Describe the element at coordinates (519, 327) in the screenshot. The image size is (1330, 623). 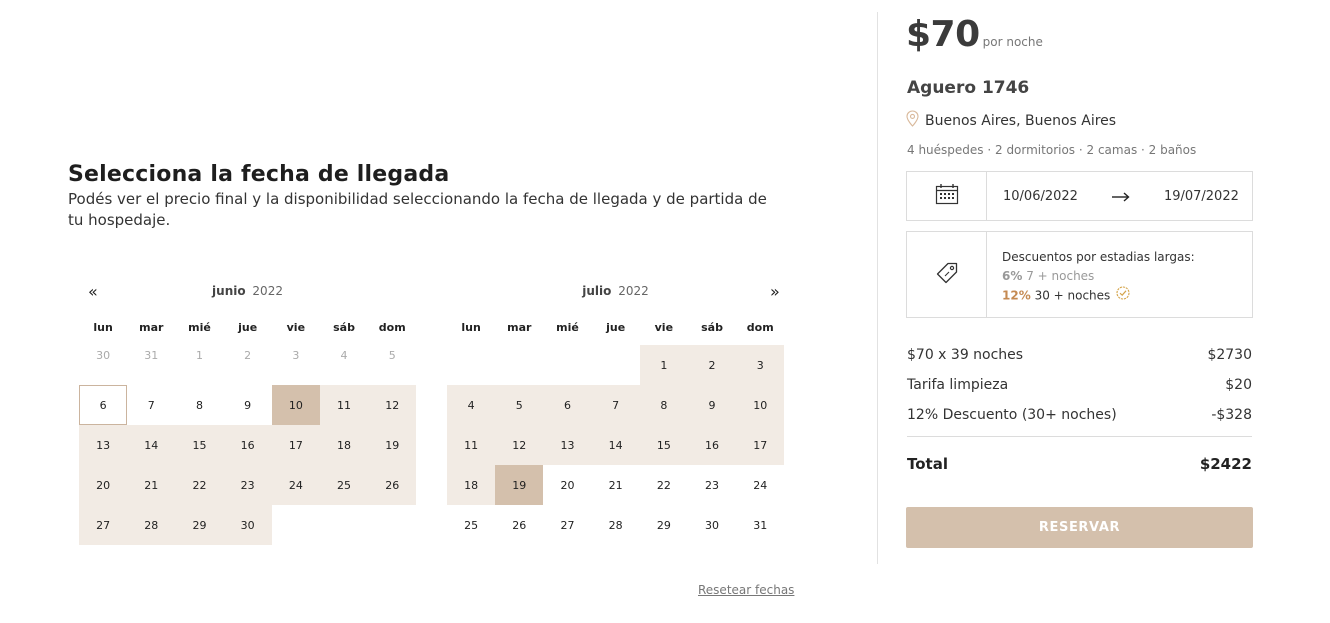
I see `weekday-label: mar` at that location.